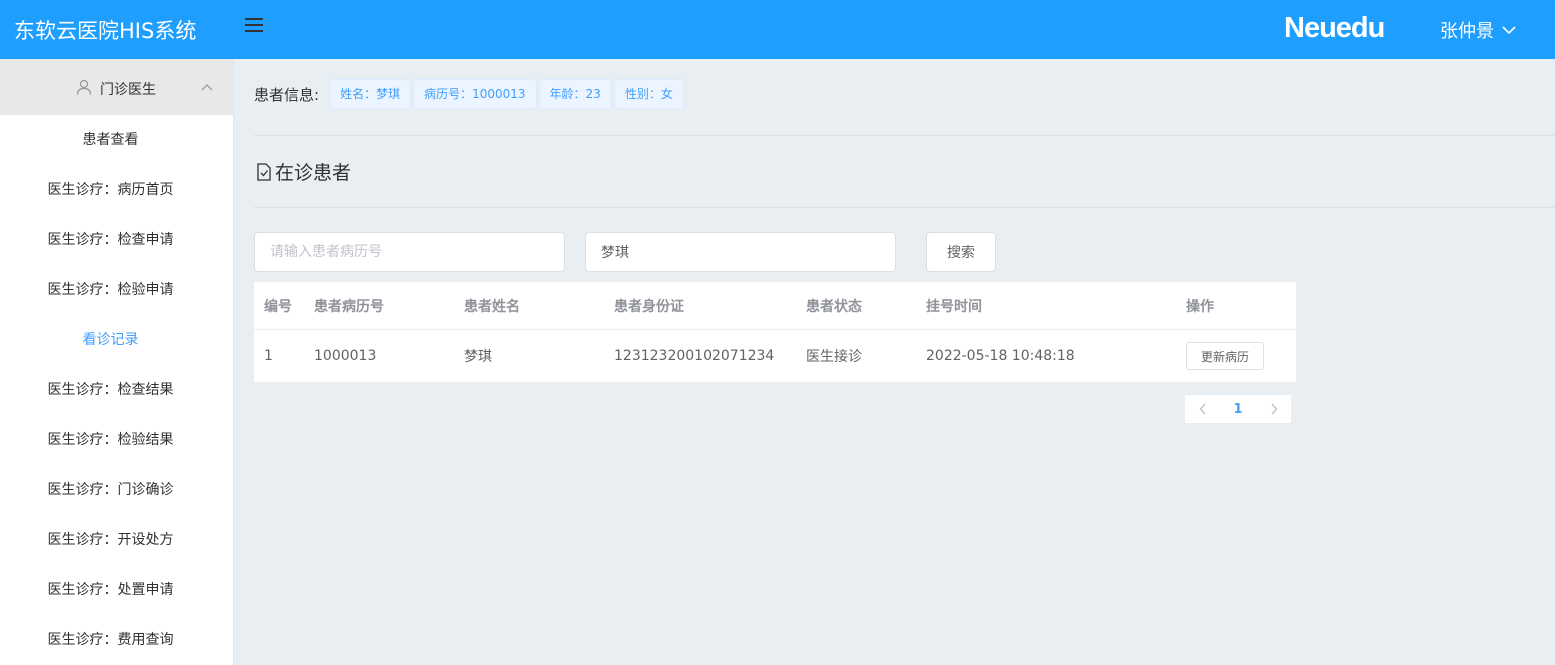  Describe the element at coordinates (116, 190) in the screenshot. I see `sidebar-item-medical-record-home: 医生诊疗：病历首页` at that location.